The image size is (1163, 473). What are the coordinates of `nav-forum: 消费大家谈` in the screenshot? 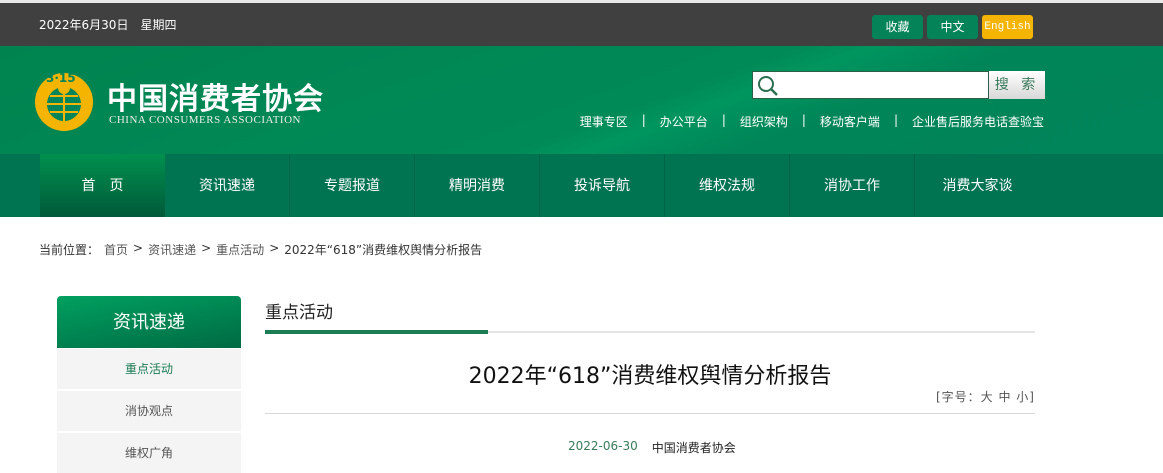 It's located at (977, 185).